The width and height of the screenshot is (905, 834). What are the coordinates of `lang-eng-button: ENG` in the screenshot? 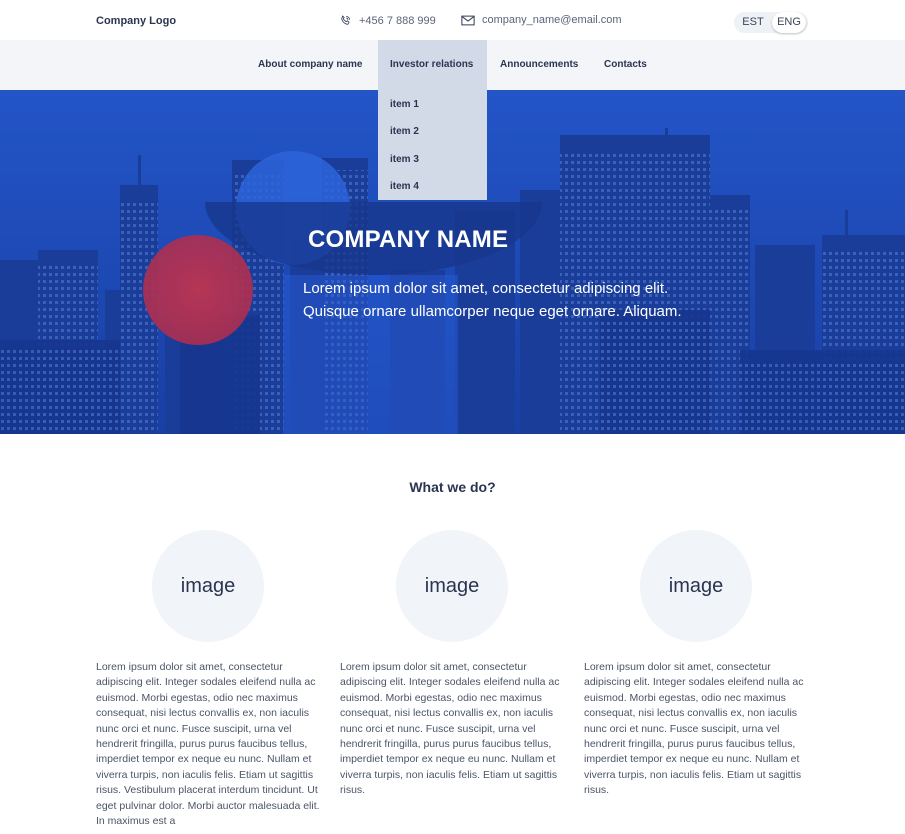 It's located at (789, 22).